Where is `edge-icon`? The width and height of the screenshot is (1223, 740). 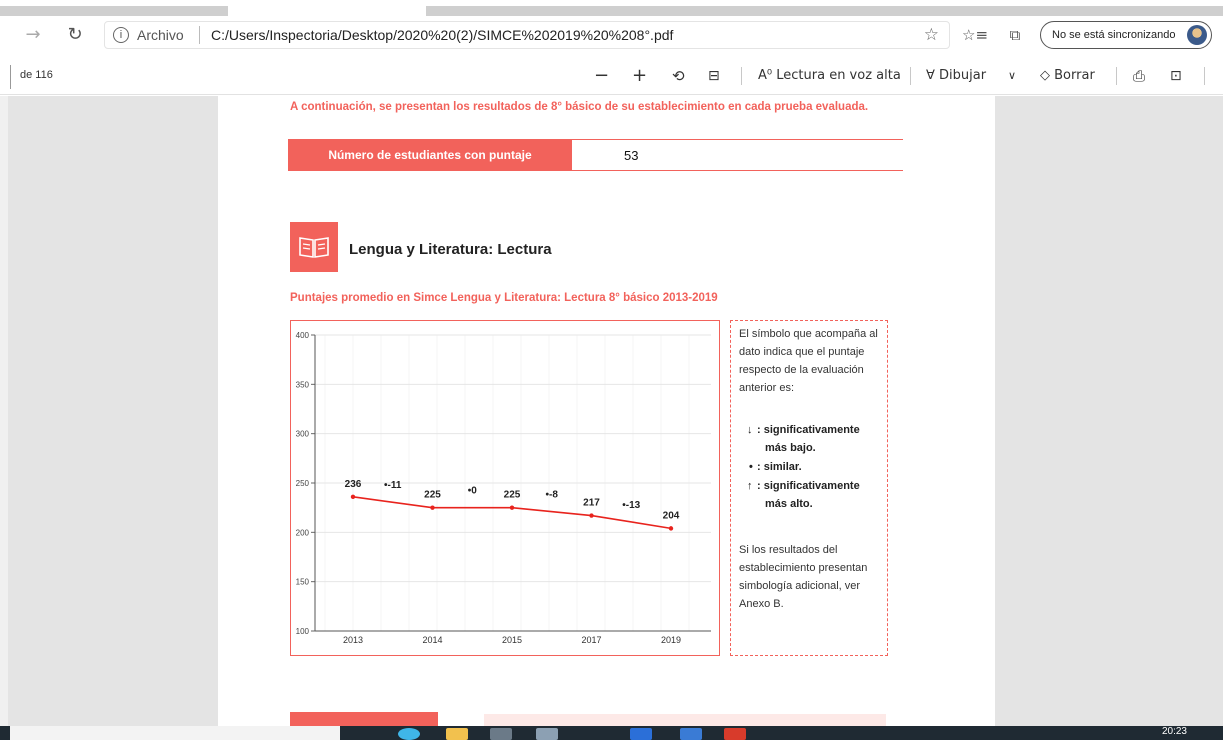
edge-icon is located at coordinates (409, 734).